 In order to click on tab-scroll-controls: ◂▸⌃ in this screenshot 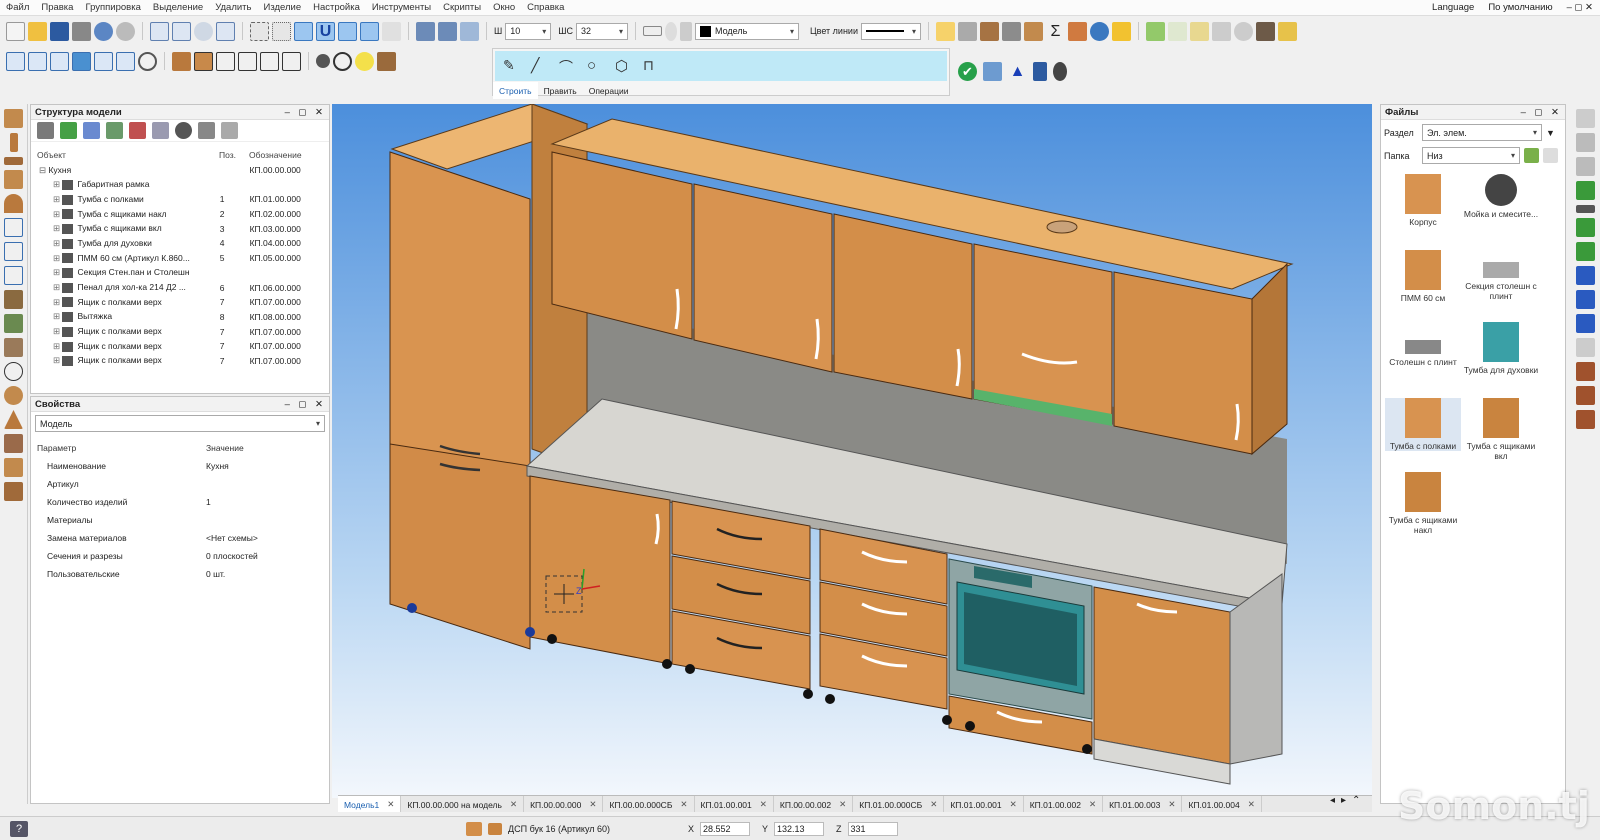, I will do `click(1348, 800)`.